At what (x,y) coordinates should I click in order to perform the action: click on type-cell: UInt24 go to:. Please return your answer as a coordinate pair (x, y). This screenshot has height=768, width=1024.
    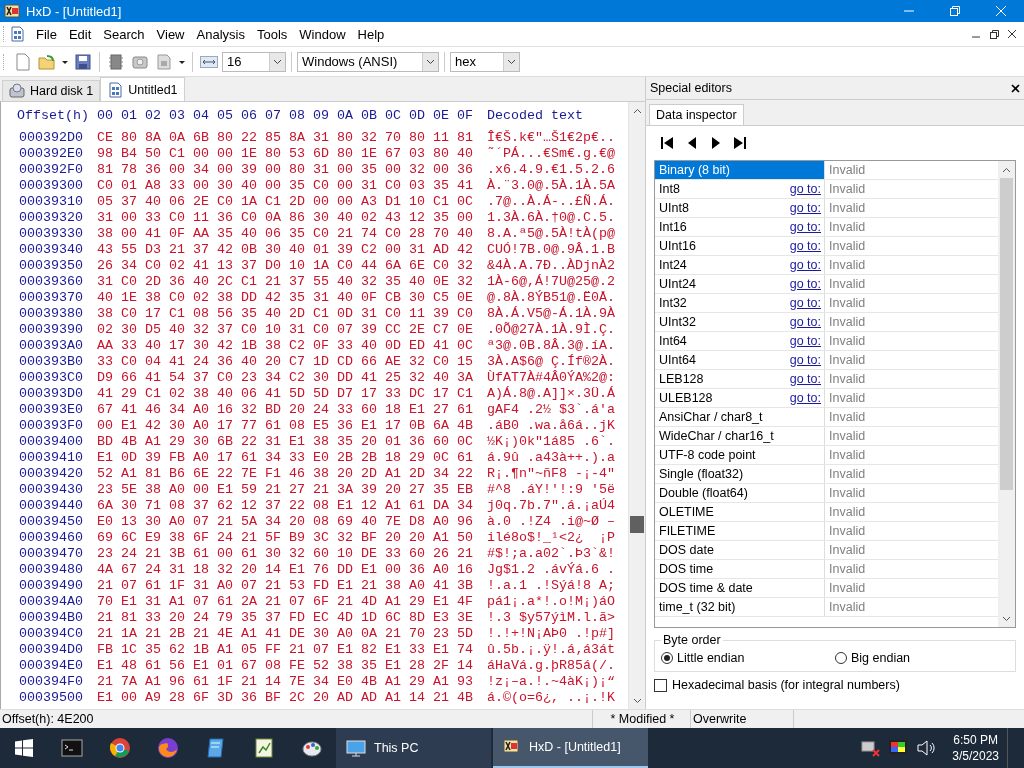
    Looking at the image, I should click on (740, 284).